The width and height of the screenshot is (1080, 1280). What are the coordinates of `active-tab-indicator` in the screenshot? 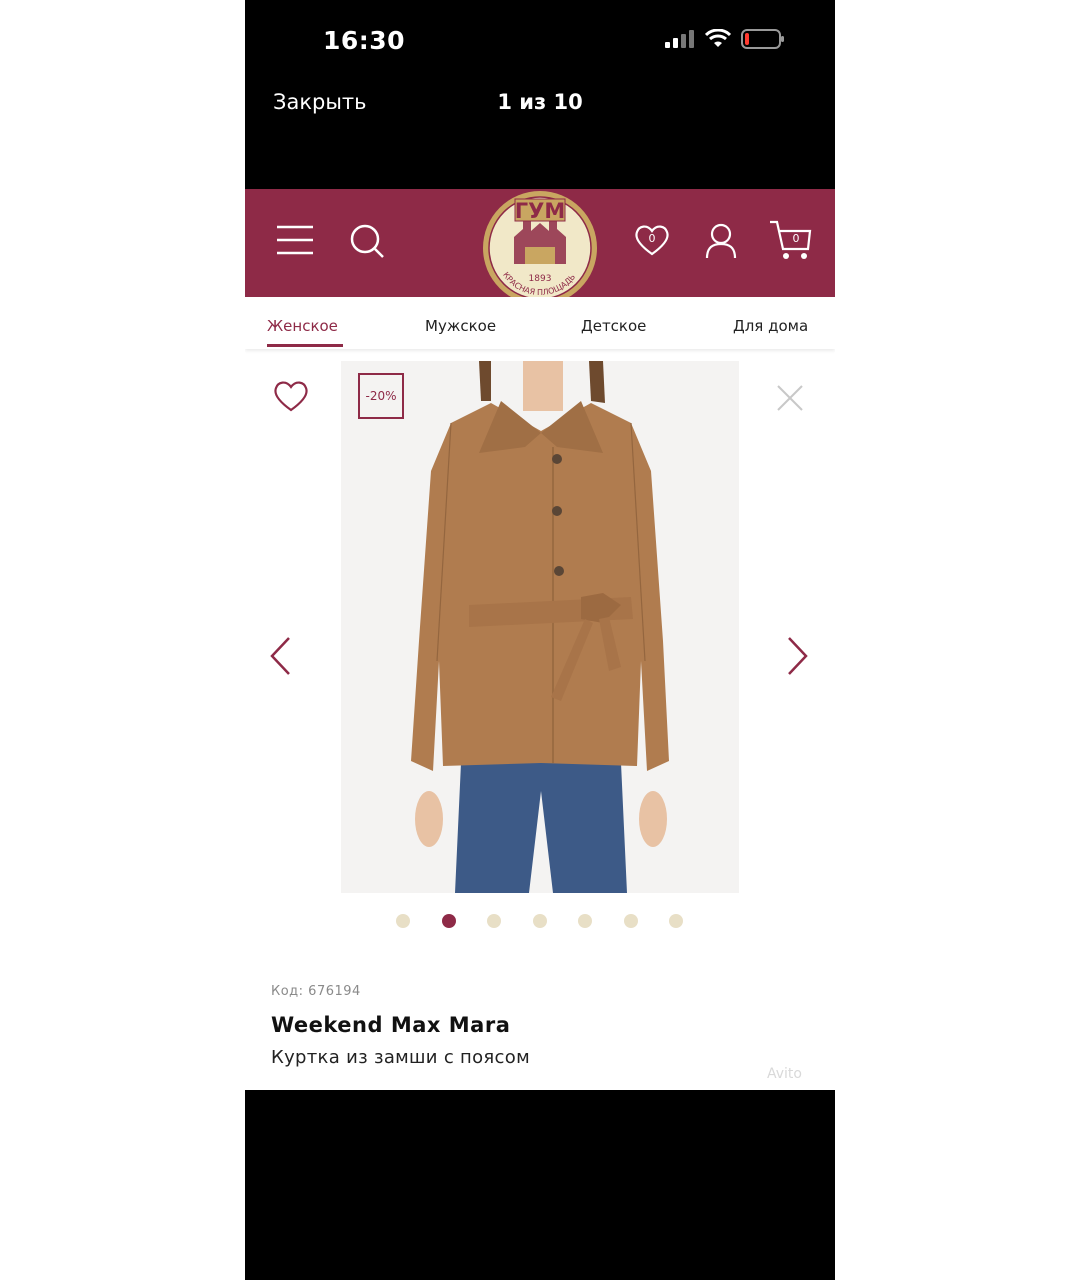 It's located at (305, 345).